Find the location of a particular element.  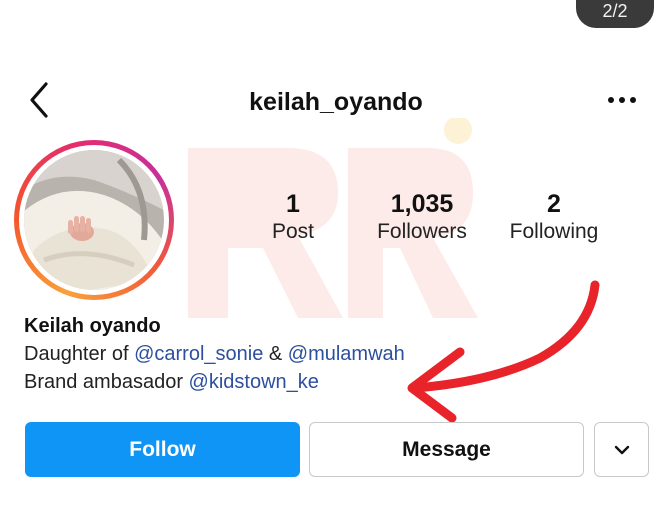

avatar-photo is located at coordinates (94, 220).